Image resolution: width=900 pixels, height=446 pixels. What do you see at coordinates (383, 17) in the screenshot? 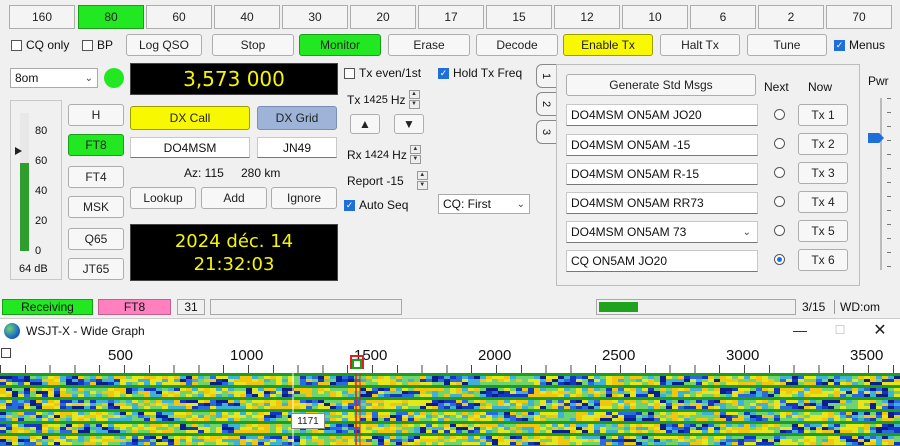
I see `band-button-20: 20` at bounding box center [383, 17].